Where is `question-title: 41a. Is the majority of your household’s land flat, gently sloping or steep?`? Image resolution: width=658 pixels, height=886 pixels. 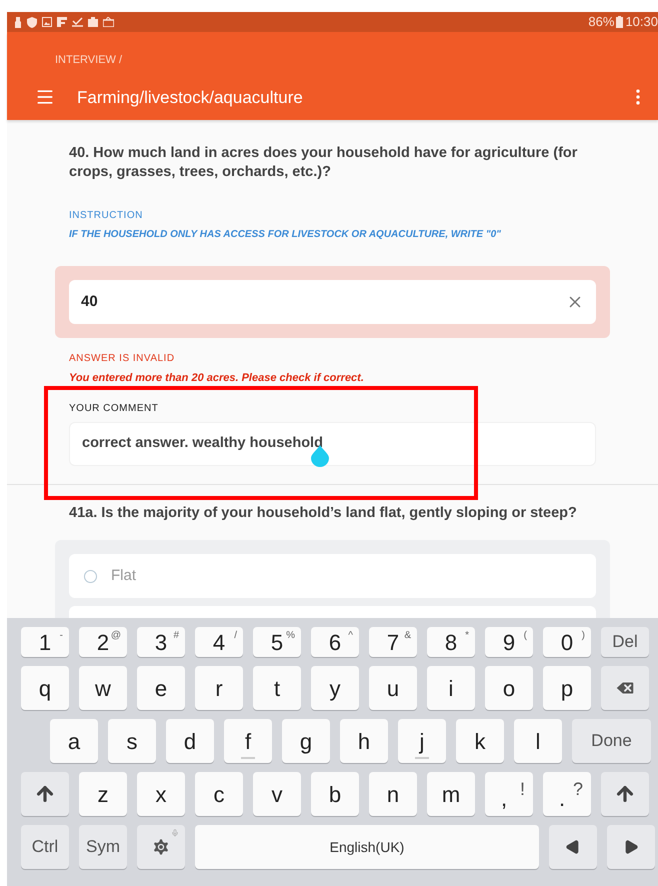 question-title: 41a. Is the majority of your household’s land flat, gently sloping or steep? is located at coordinates (323, 513).